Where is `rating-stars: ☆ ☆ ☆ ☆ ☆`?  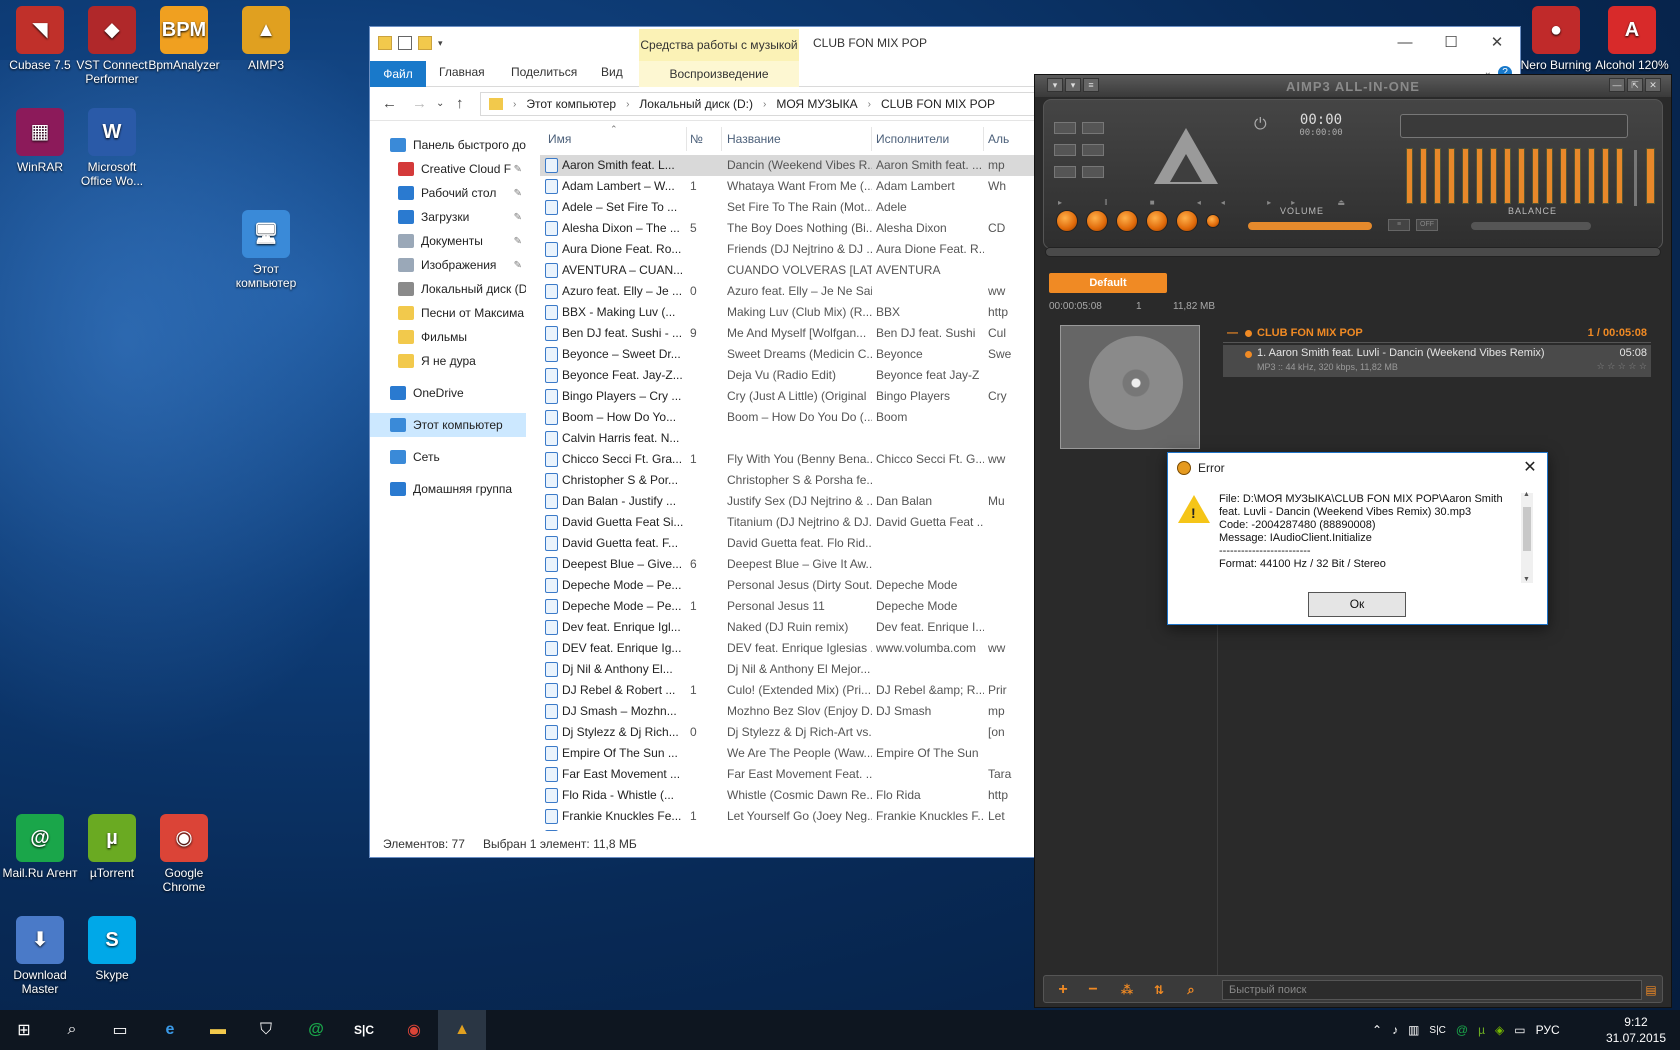
rating-stars: ☆ ☆ ☆ ☆ ☆ is located at coordinates (1622, 366).